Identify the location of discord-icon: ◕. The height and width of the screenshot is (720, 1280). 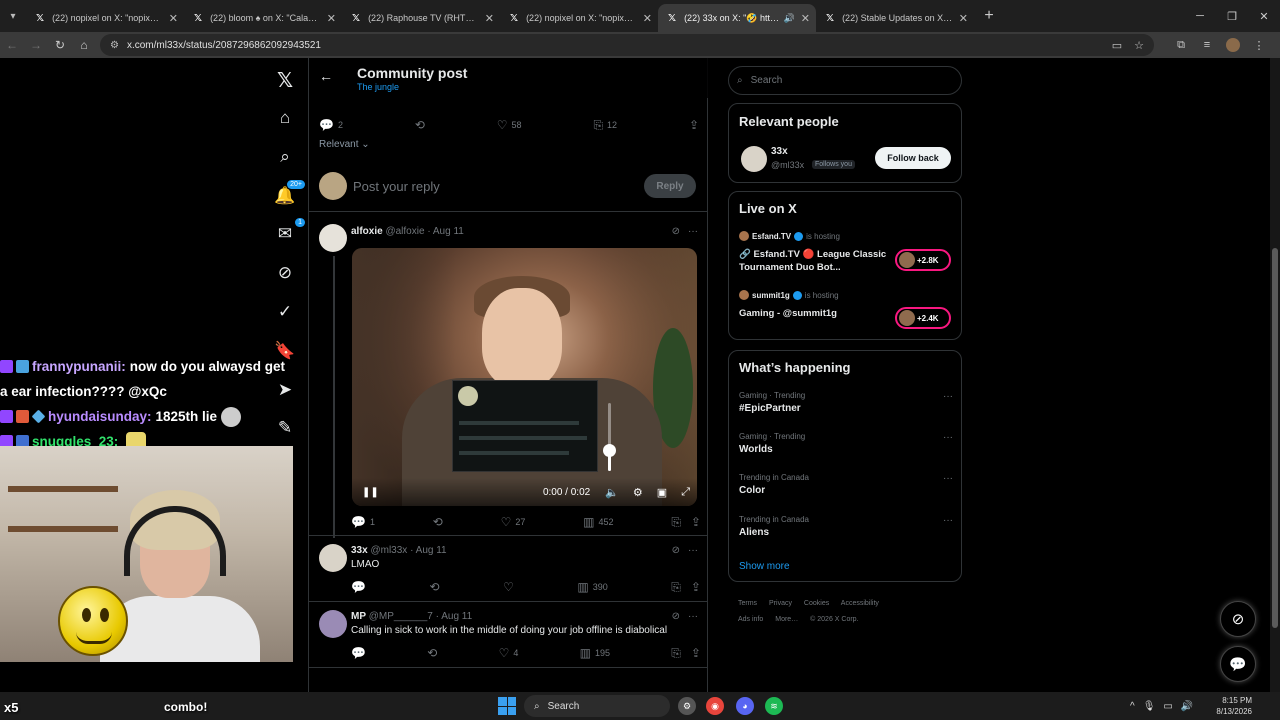
(745, 706).